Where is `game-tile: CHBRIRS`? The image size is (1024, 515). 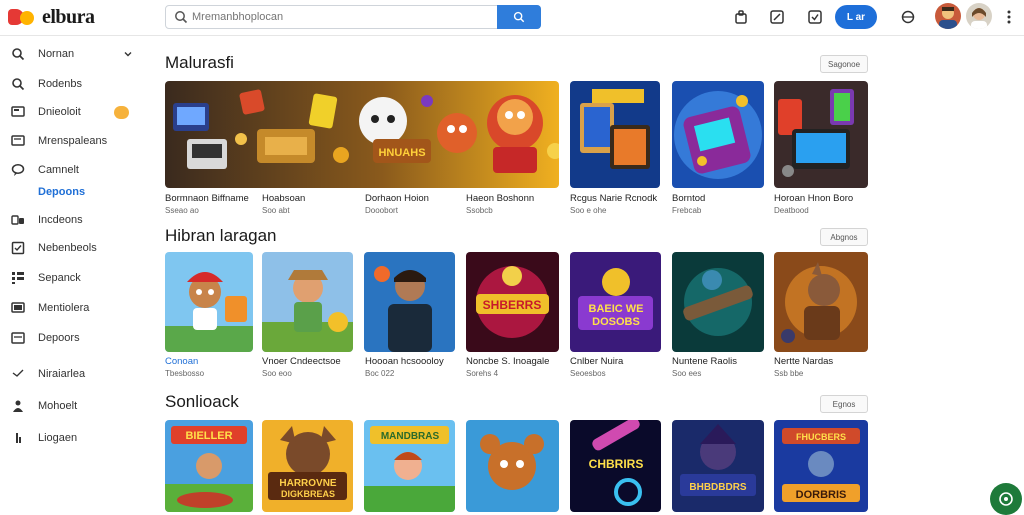
game-tile: CHBRIRS is located at coordinates (615, 466).